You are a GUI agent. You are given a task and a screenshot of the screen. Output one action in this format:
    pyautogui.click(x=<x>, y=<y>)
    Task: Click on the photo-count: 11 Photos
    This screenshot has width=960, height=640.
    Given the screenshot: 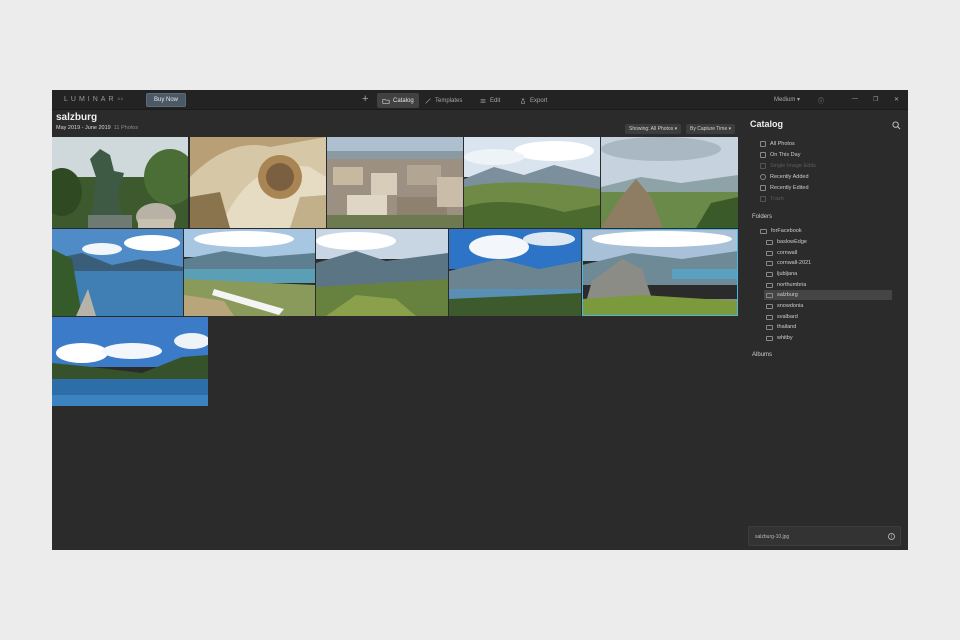 What is the action you would take?
    pyautogui.click(x=126, y=128)
    